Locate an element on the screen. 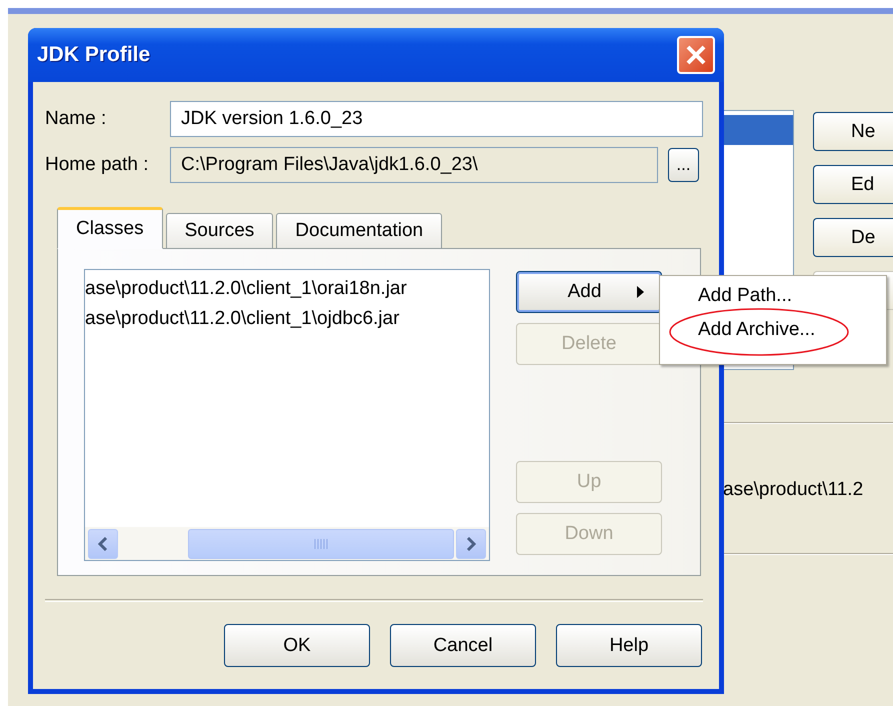 This screenshot has height=706, width=893. button: Ed is located at coordinates (853, 184).